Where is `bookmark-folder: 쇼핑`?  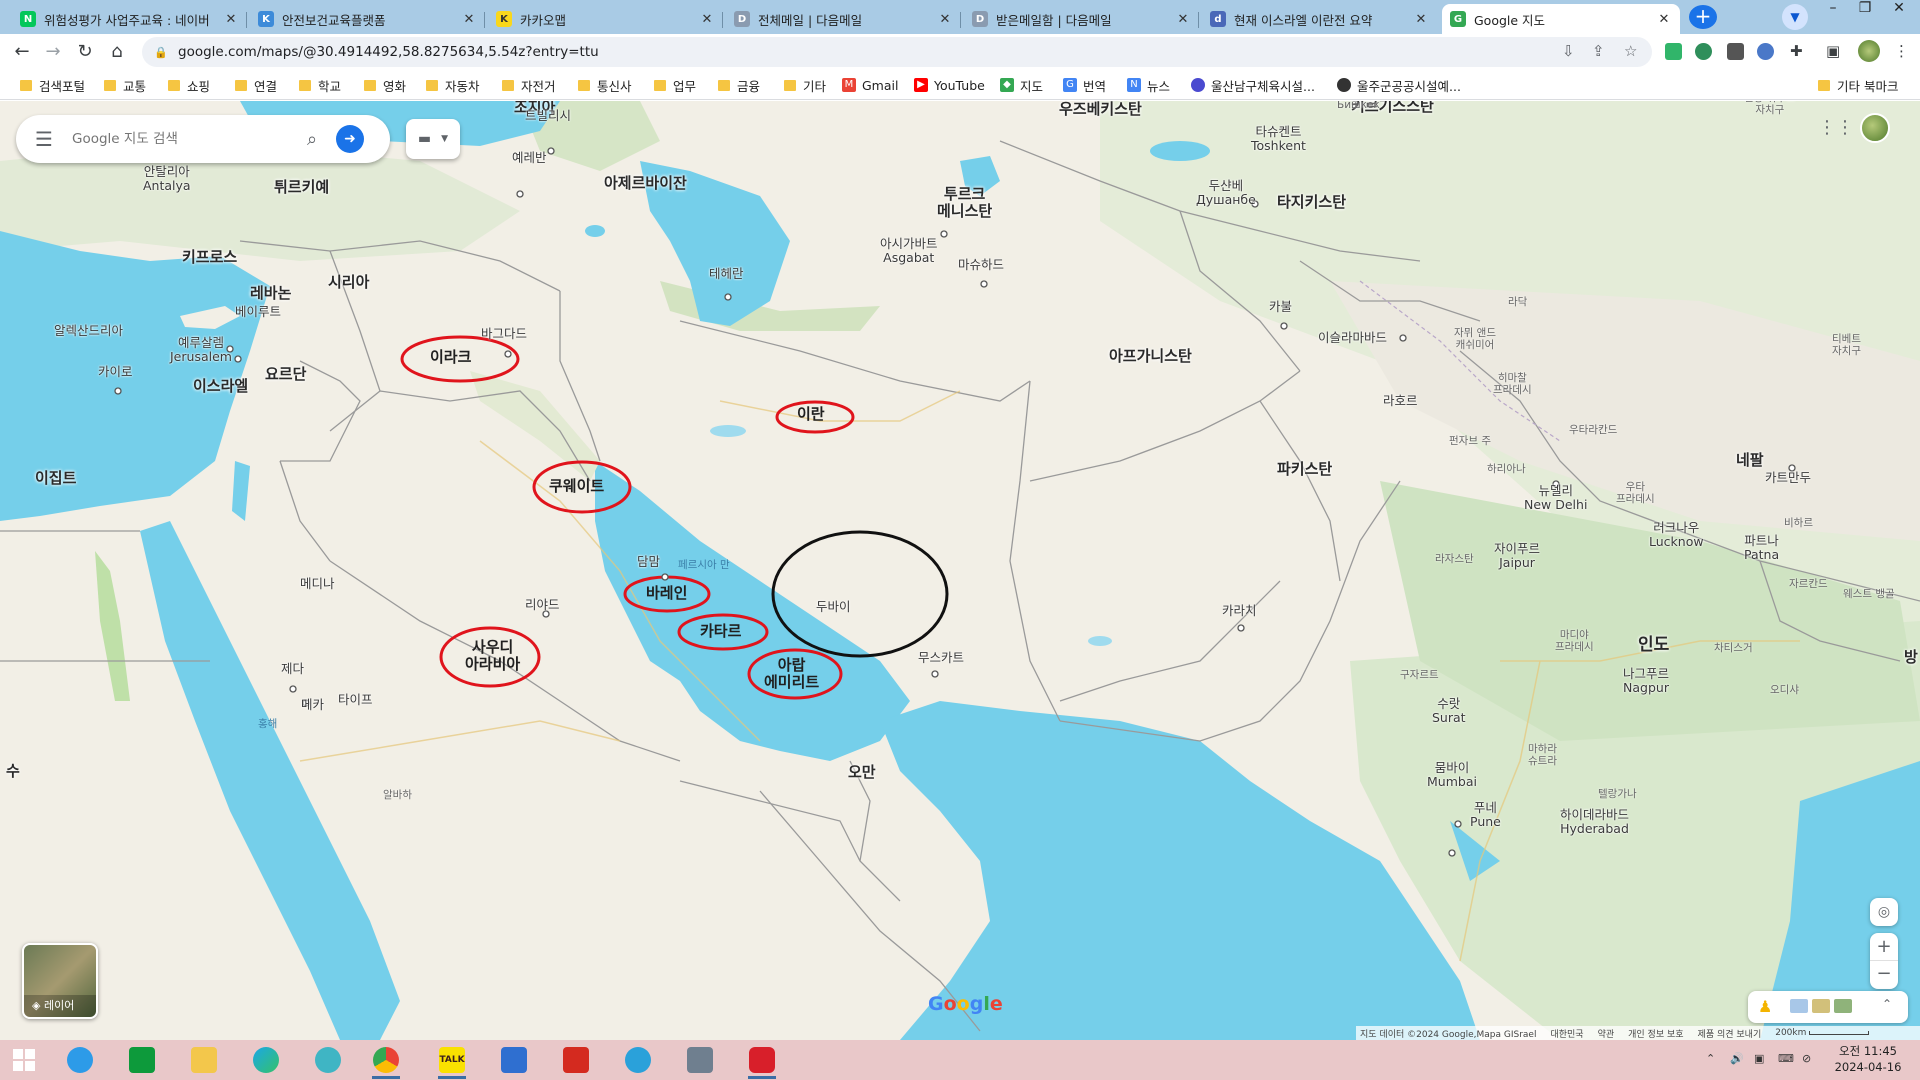 bookmark-folder: 쇼핑 is located at coordinates (189, 85).